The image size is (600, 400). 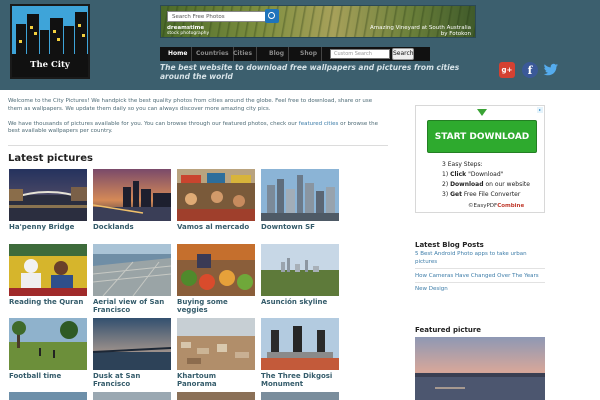 I want to click on thumb-docklands, so click(x=132, y=195).